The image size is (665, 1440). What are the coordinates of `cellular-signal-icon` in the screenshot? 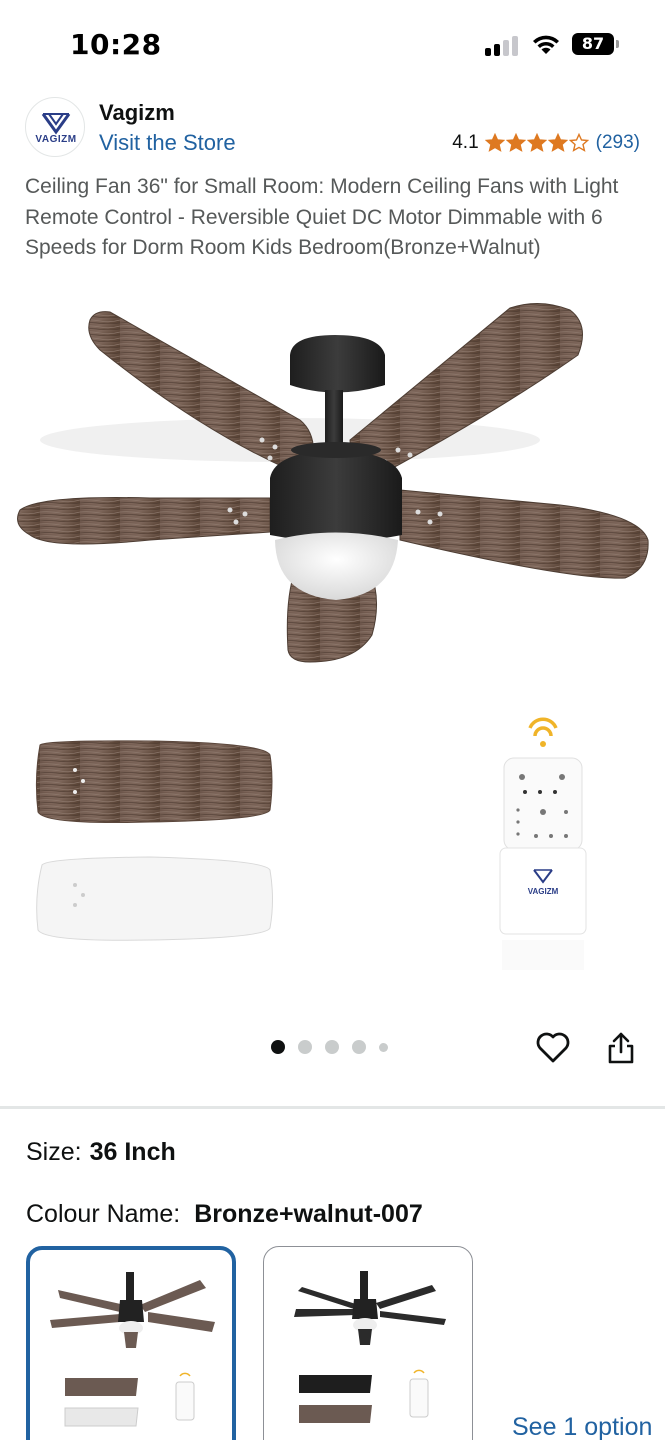 It's located at (503, 45).